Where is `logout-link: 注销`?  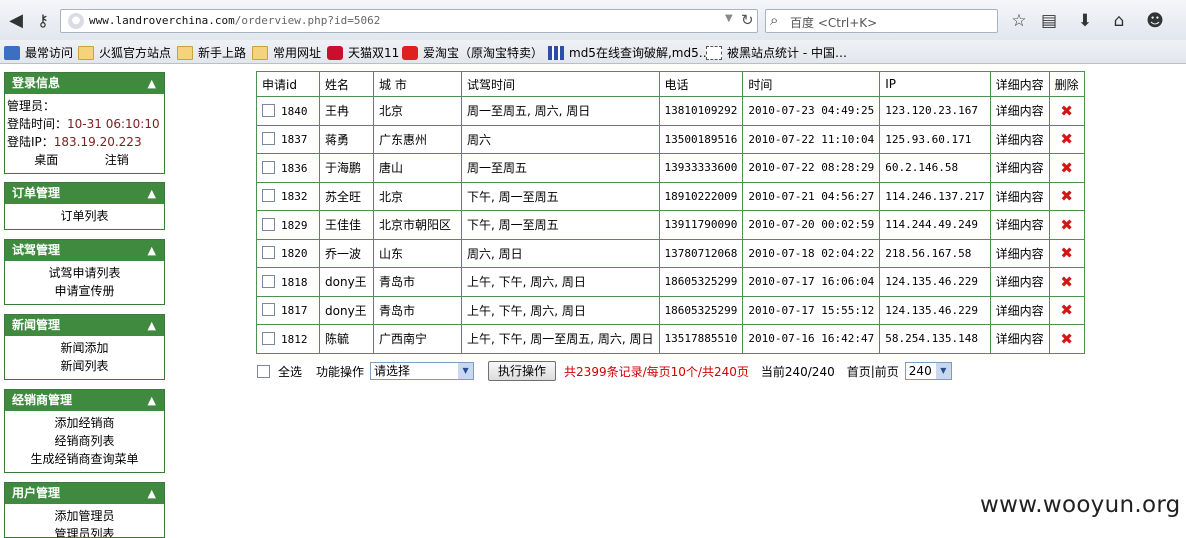
logout-link: 注销 is located at coordinates (117, 160).